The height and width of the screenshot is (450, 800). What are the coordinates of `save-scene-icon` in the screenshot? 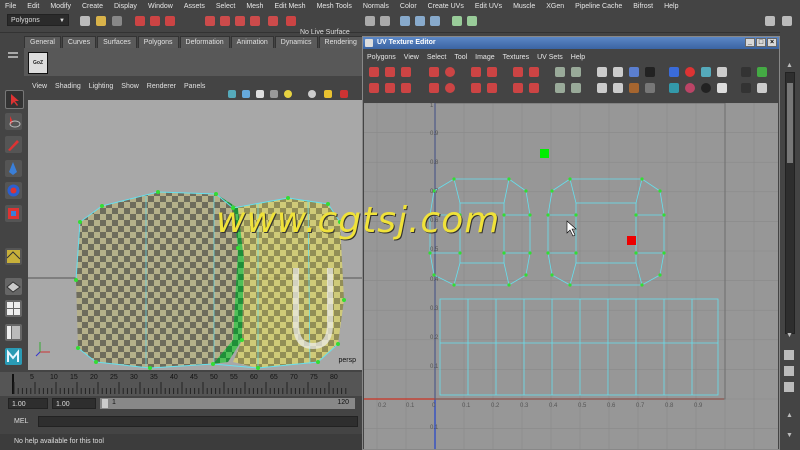 It's located at (117, 21).